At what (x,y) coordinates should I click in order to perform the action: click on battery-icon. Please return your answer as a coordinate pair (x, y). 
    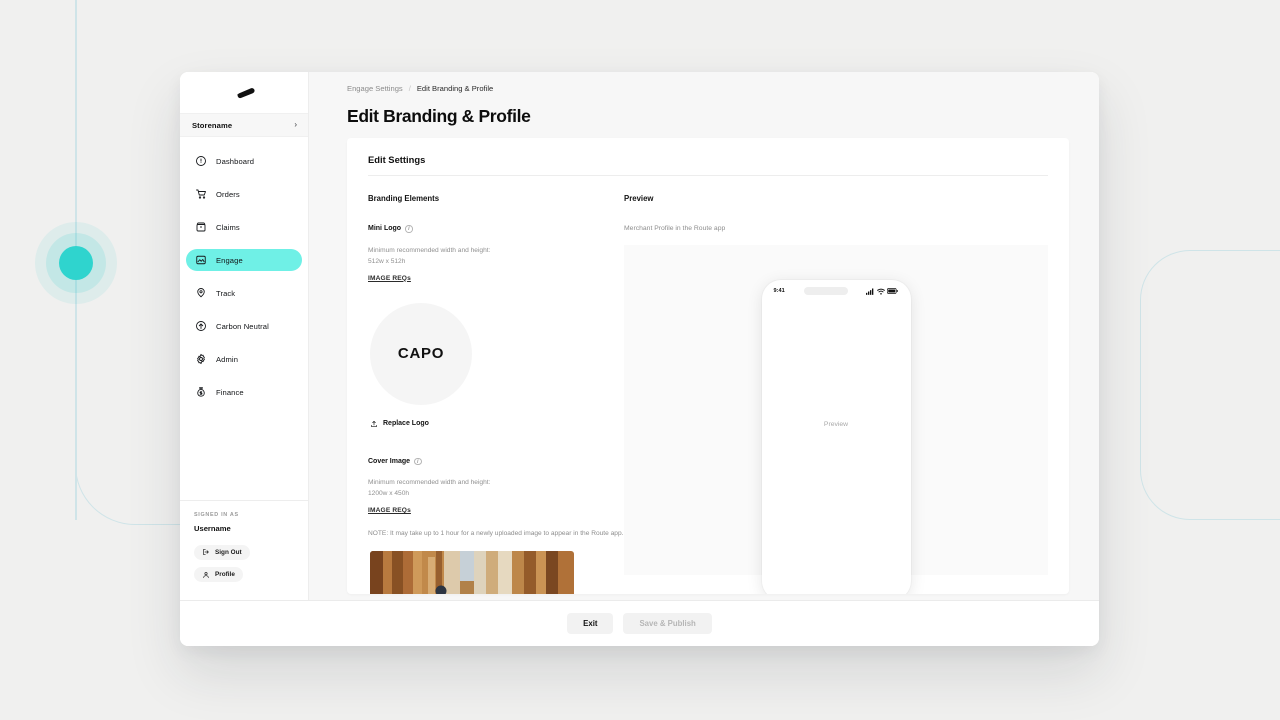
    Looking at the image, I should click on (893, 291).